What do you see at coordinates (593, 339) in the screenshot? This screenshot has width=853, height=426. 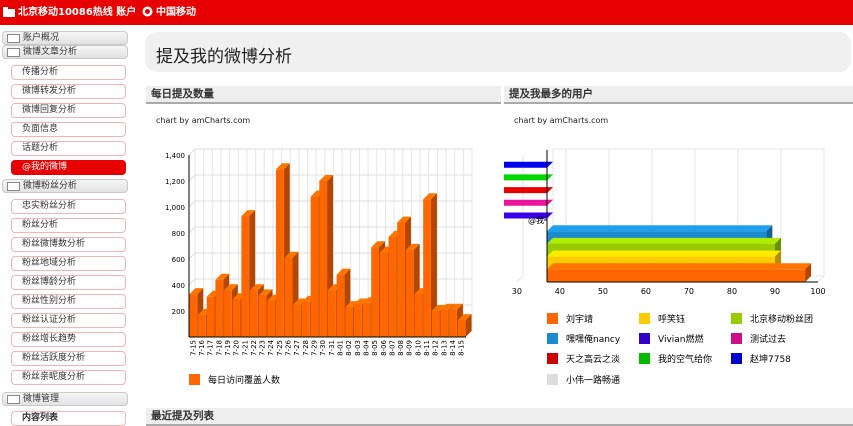 I see `legend-label: 嘿嘿俺nancy` at bounding box center [593, 339].